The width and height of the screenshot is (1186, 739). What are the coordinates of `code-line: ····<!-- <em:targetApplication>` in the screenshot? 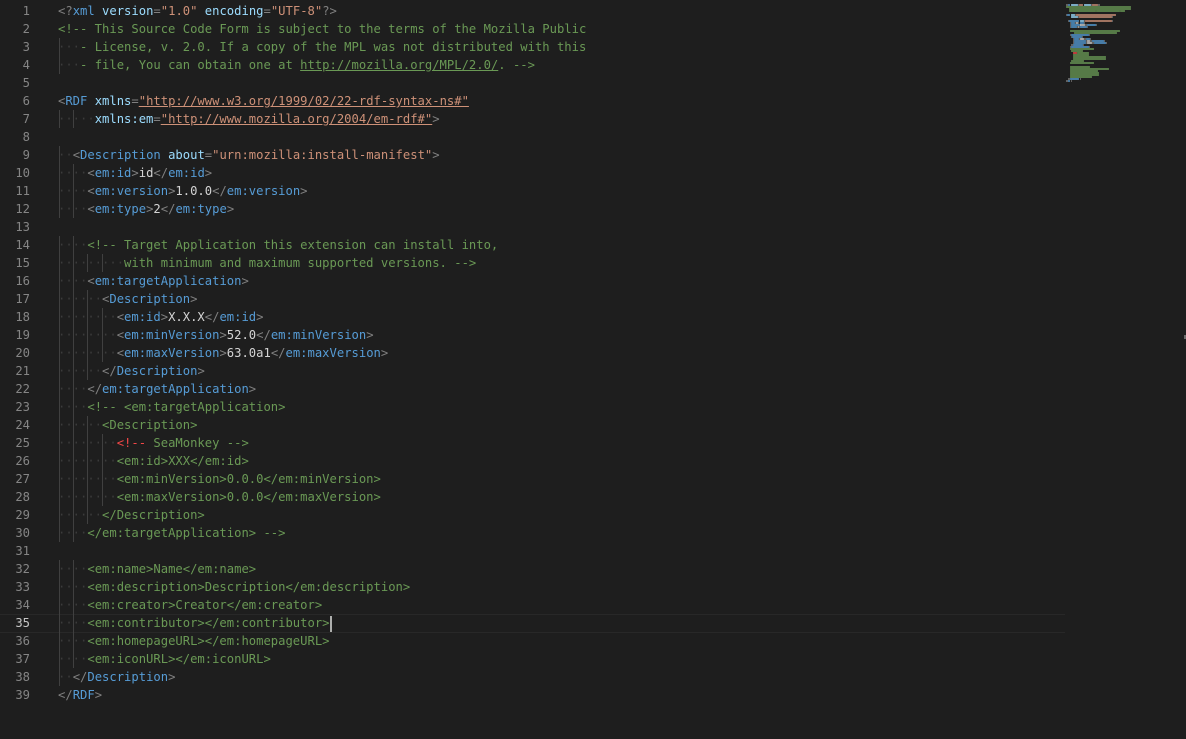 It's located at (560, 407).